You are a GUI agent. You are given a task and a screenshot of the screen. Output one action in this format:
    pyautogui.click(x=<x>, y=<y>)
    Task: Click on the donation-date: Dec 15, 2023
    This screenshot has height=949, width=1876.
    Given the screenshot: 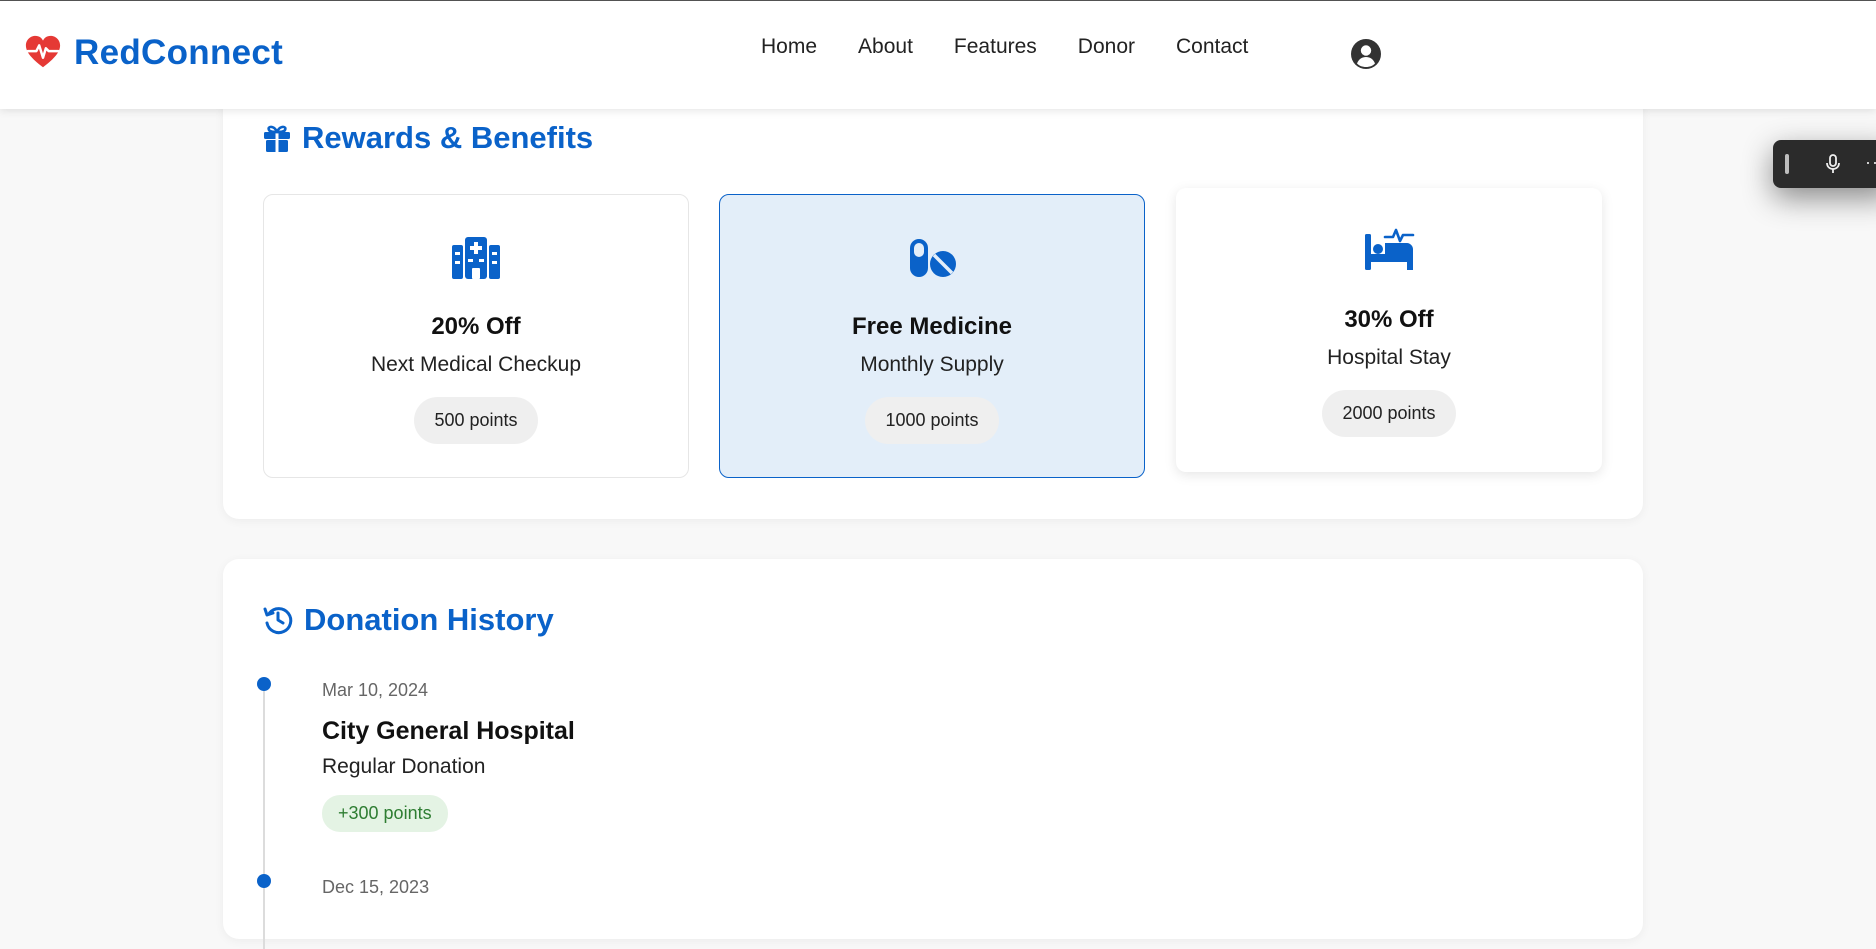 What is the action you would take?
    pyautogui.click(x=376, y=887)
    